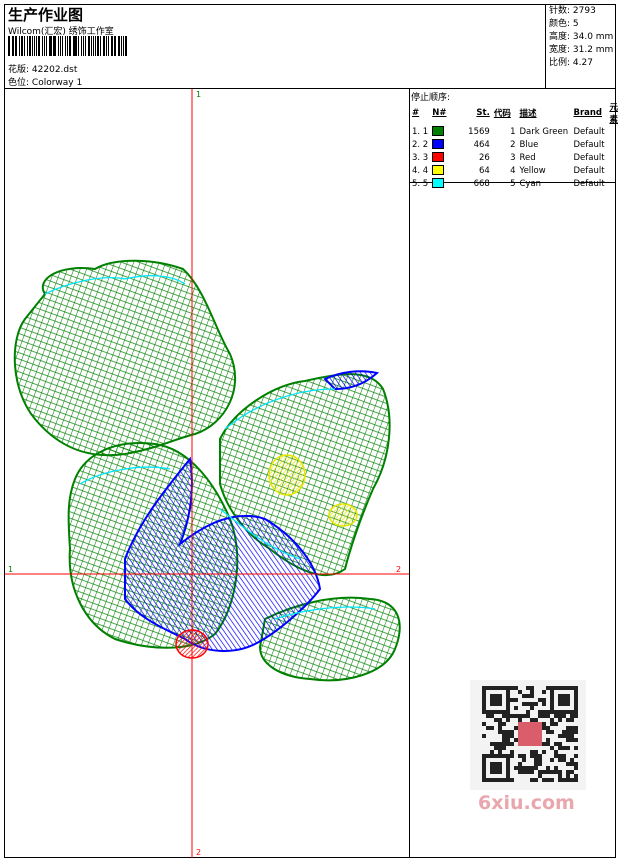  Describe the element at coordinates (10, 569) in the screenshot. I see `axis-label-left: 1` at that location.